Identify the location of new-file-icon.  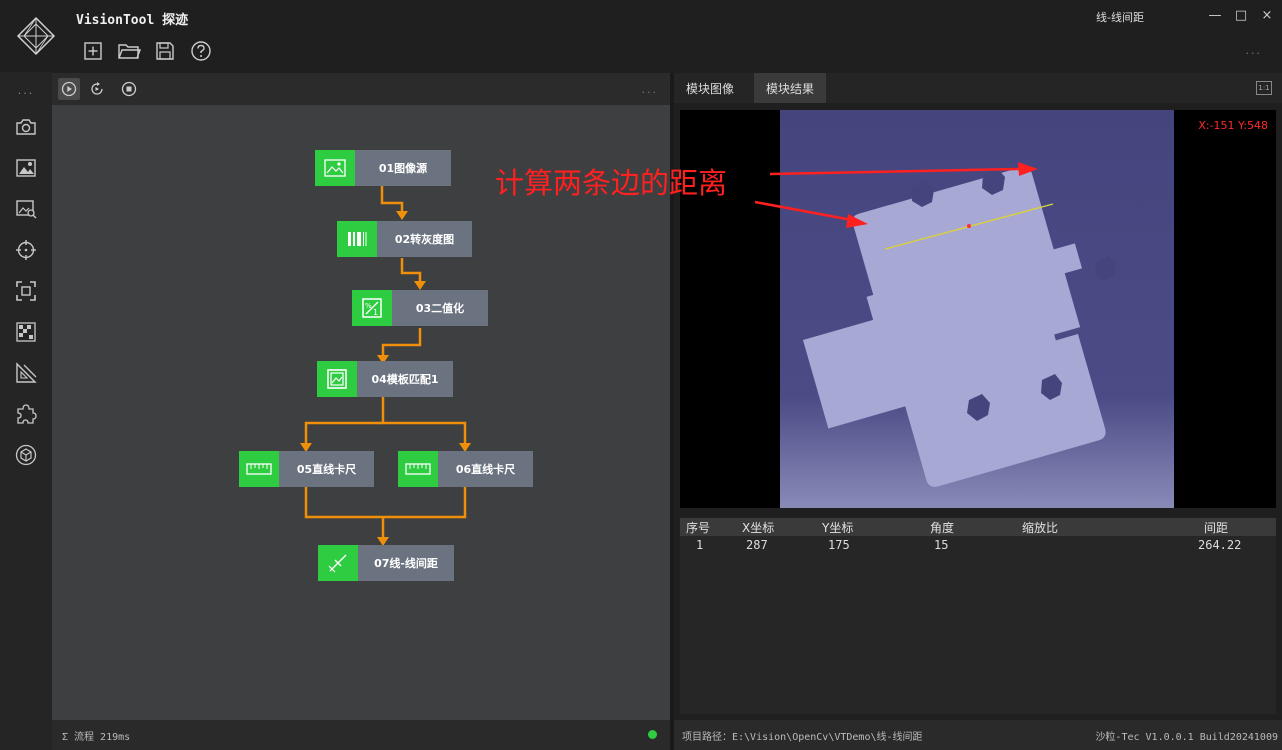
(93, 51).